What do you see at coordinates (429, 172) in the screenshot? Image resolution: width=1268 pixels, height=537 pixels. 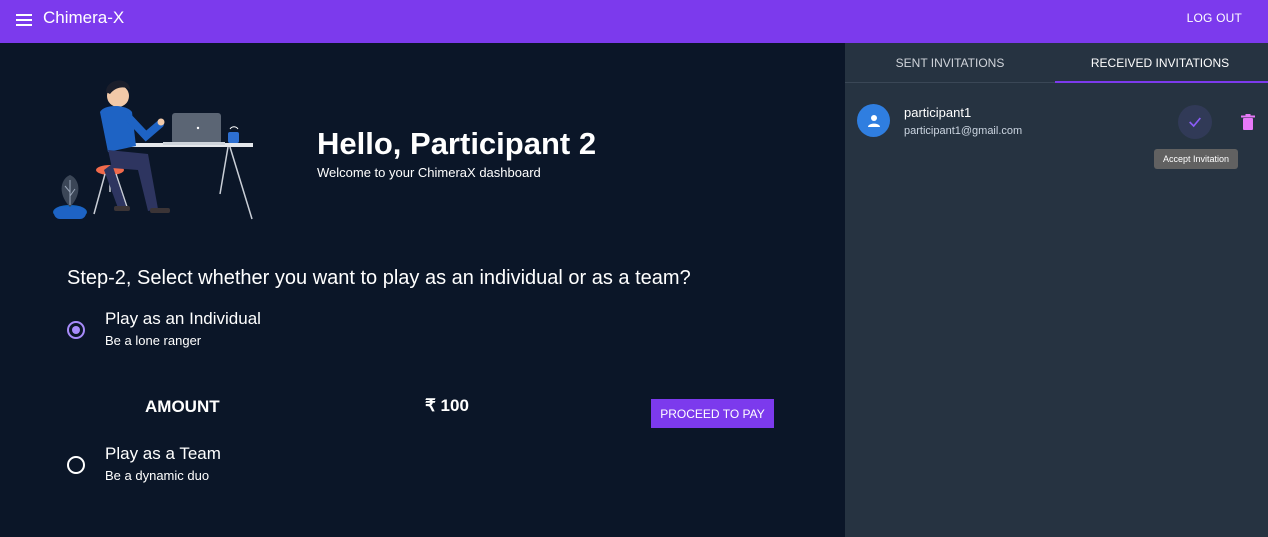 I see `page-subtitle: Welcome to your ChimeraX dashboard` at bounding box center [429, 172].